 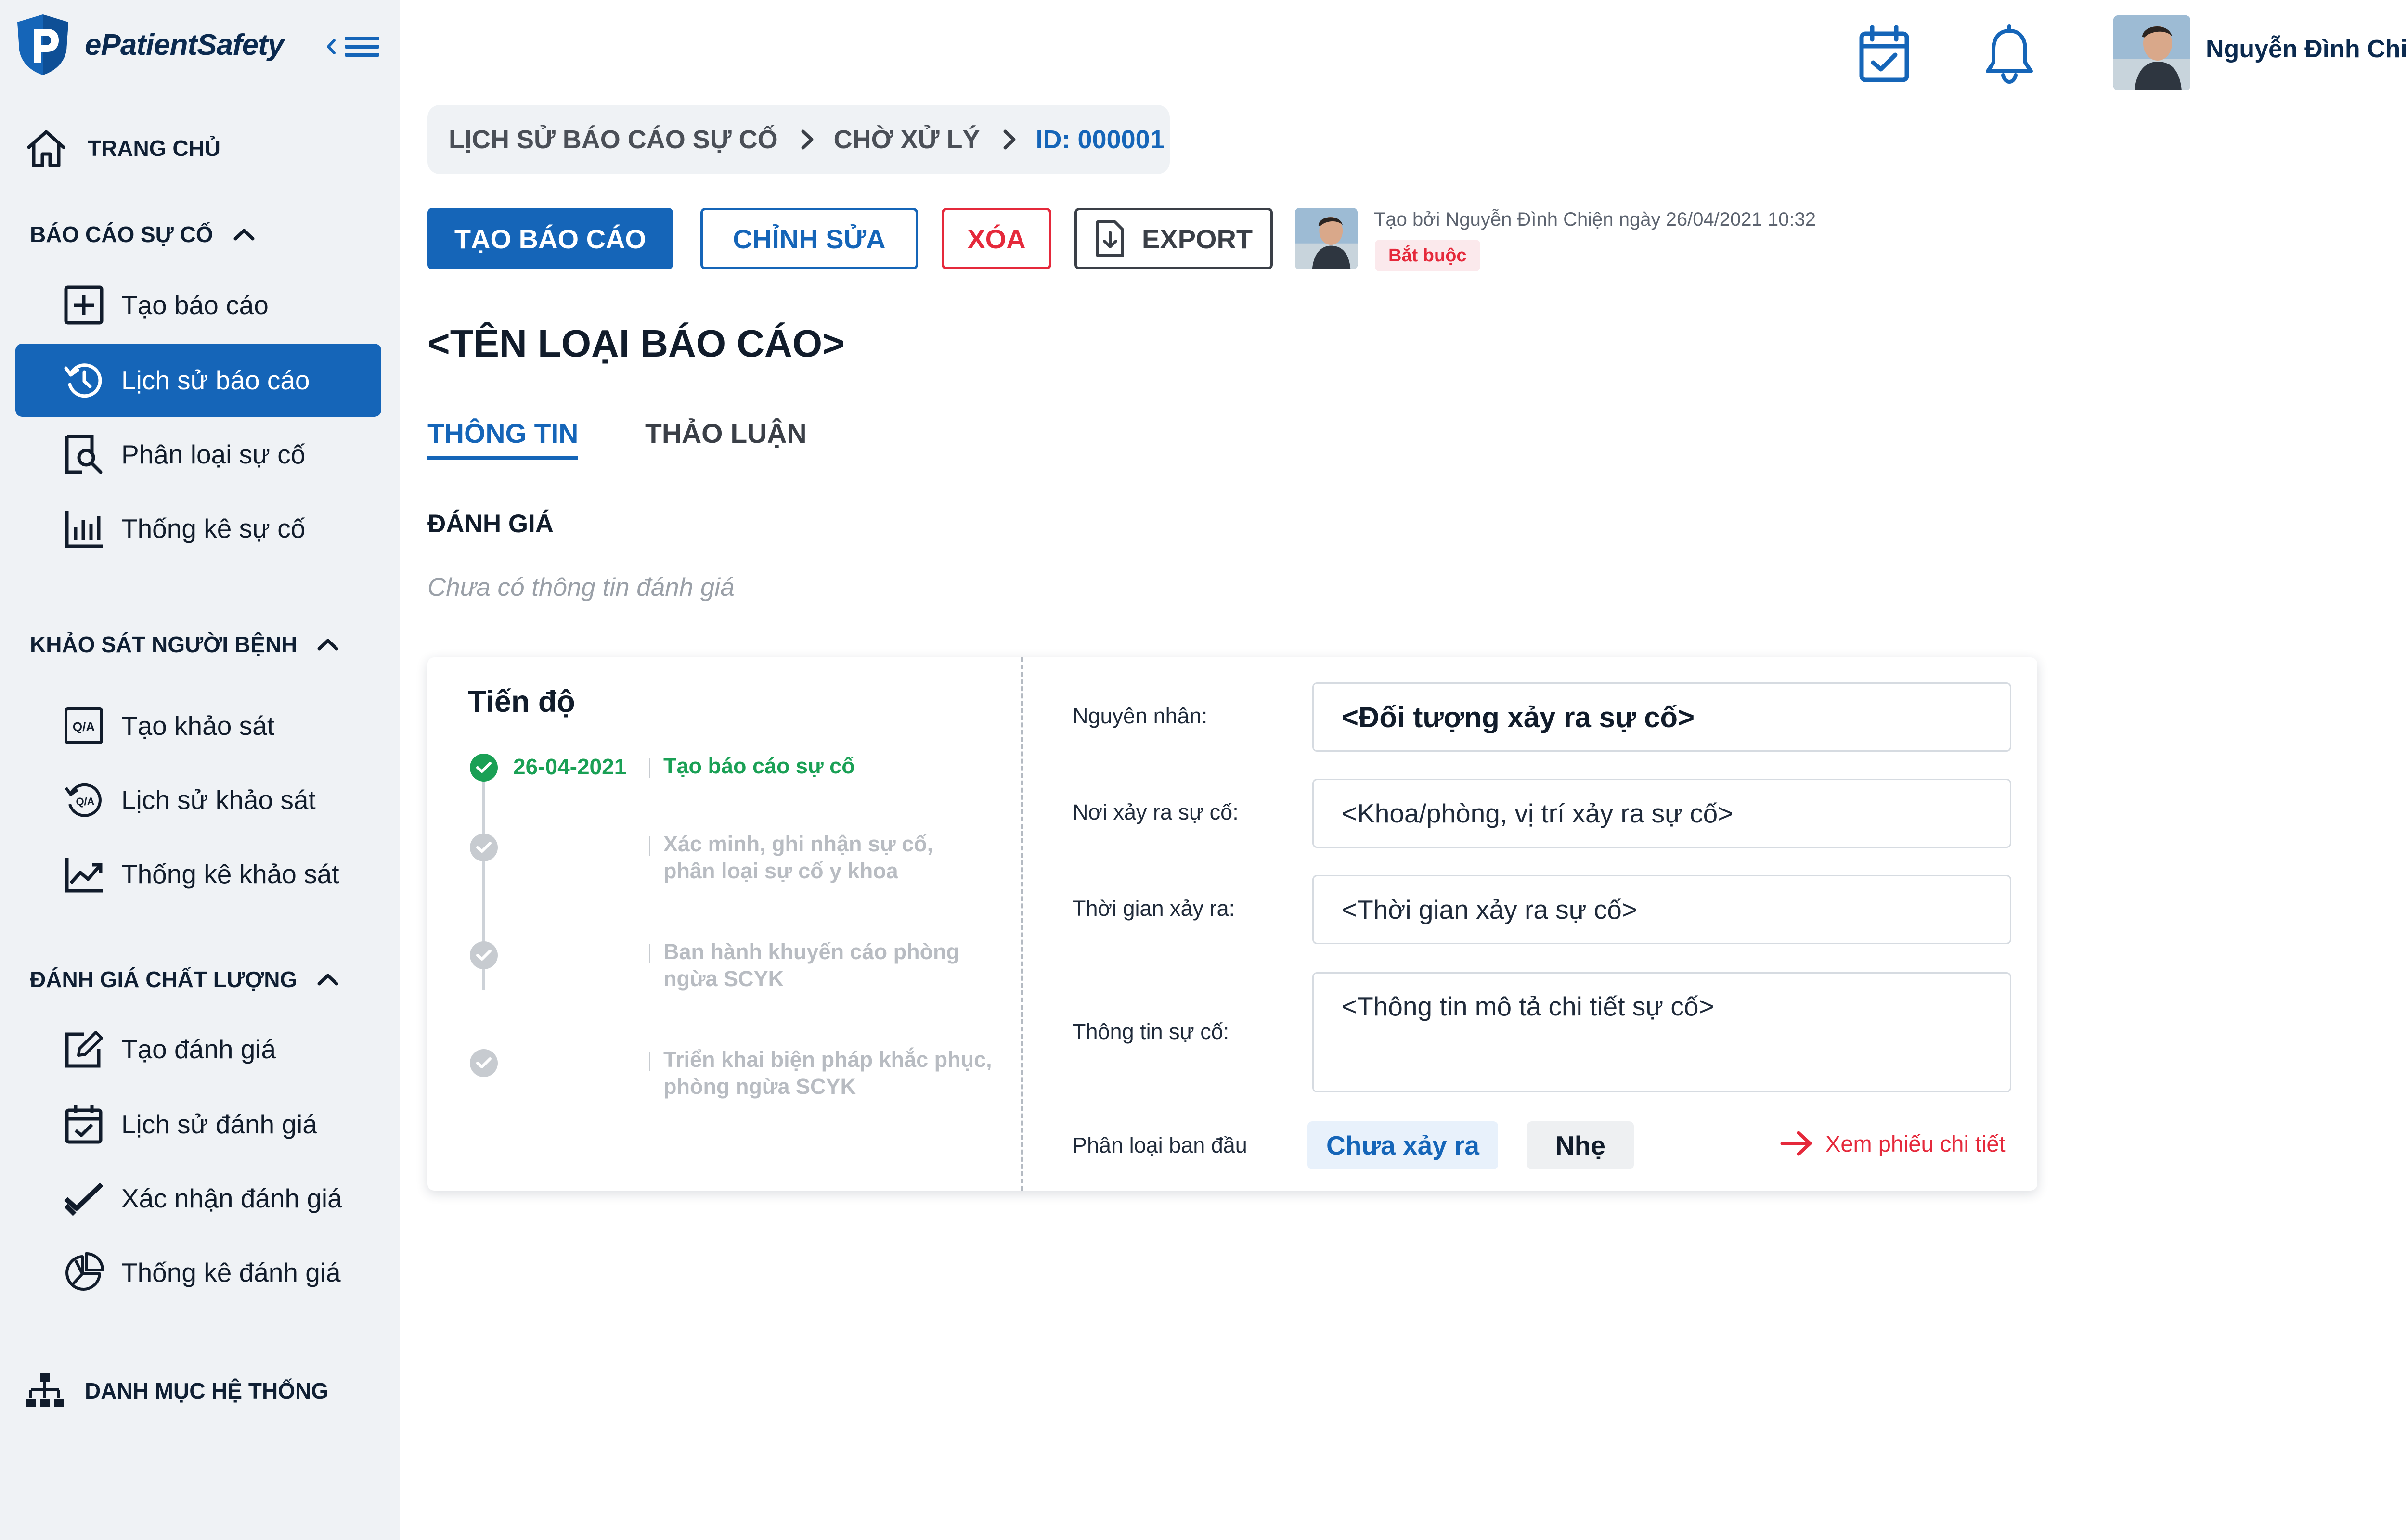 I want to click on creator-avatar, so click(x=1326, y=239).